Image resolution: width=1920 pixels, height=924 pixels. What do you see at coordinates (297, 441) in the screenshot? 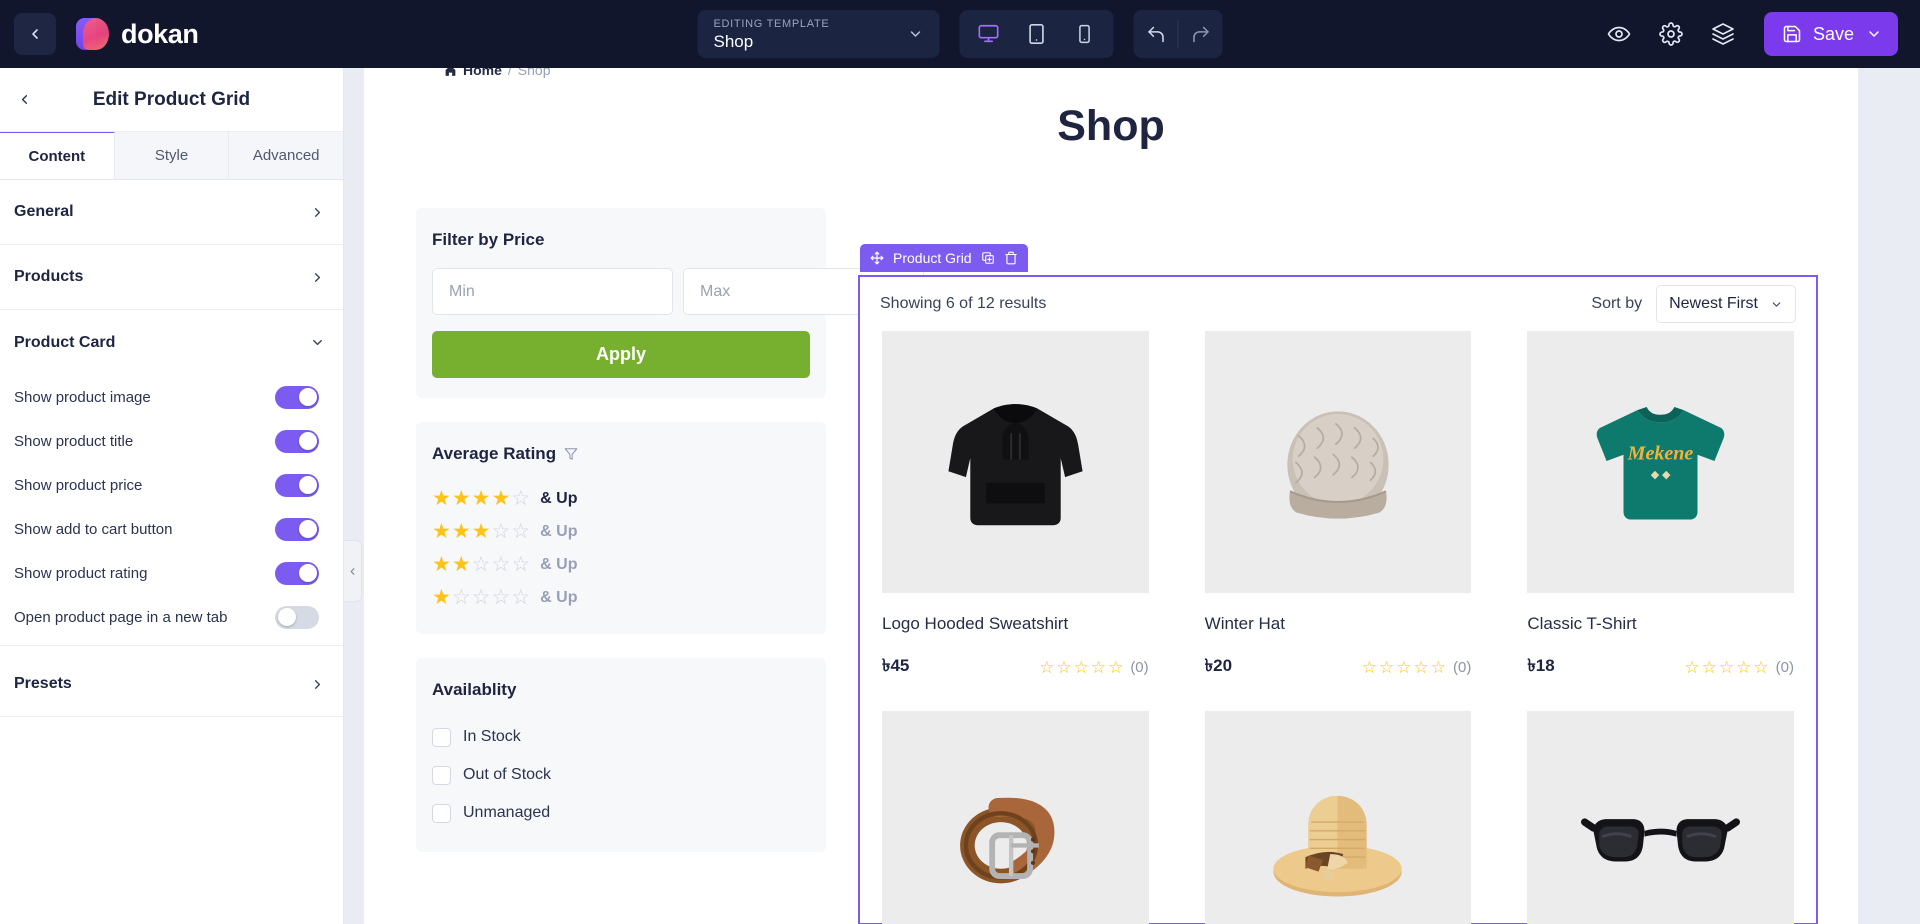
I see `toggle-show-product-title` at bounding box center [297, 441].